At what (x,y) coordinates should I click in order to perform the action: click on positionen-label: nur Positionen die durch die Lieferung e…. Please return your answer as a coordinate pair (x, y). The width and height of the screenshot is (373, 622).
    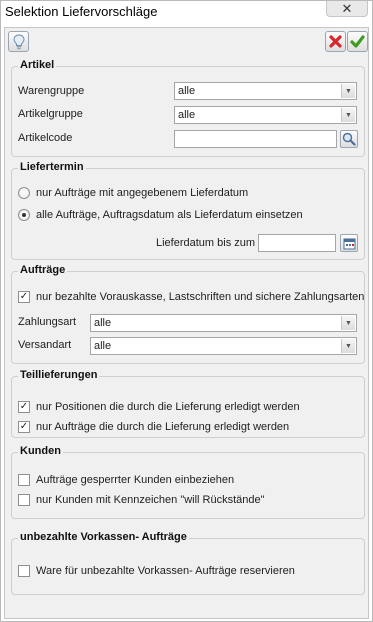
    Looking at the image, I should click on (168, 407).